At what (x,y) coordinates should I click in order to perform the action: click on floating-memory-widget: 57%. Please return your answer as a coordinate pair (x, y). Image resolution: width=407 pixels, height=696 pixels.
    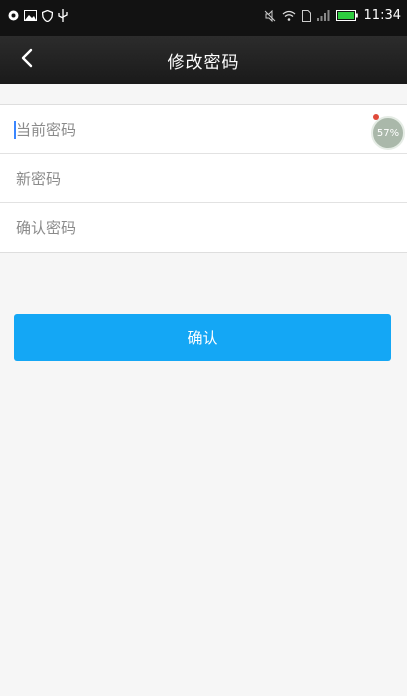
    Looking at the image, I should click on (388, 133).